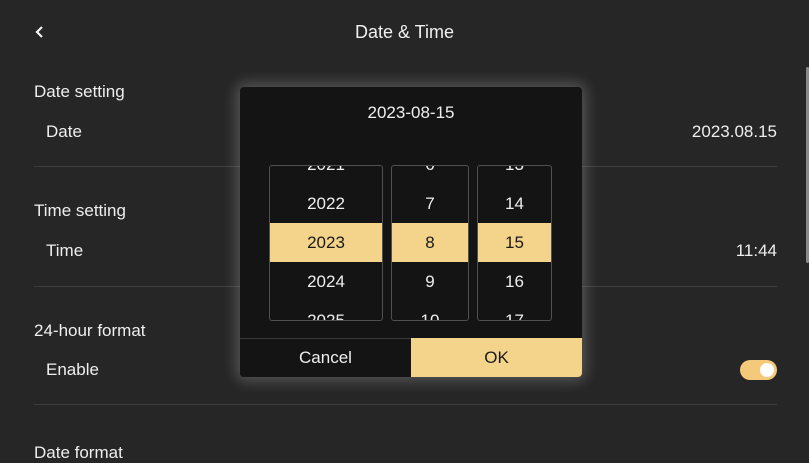  I want to click on day-option: 13, so click(514, 175).